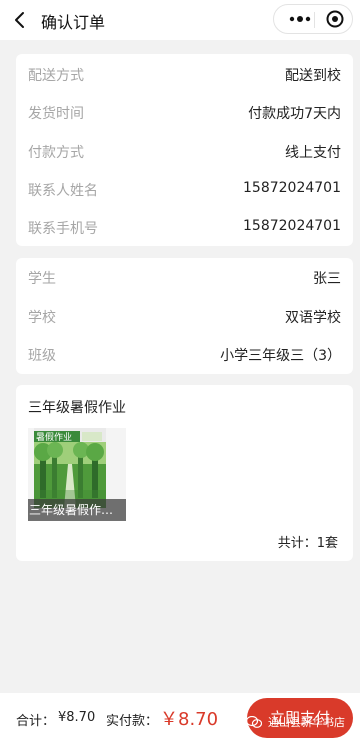  I want to click on contact-phone-value: 15872024701, so click(292, 226).